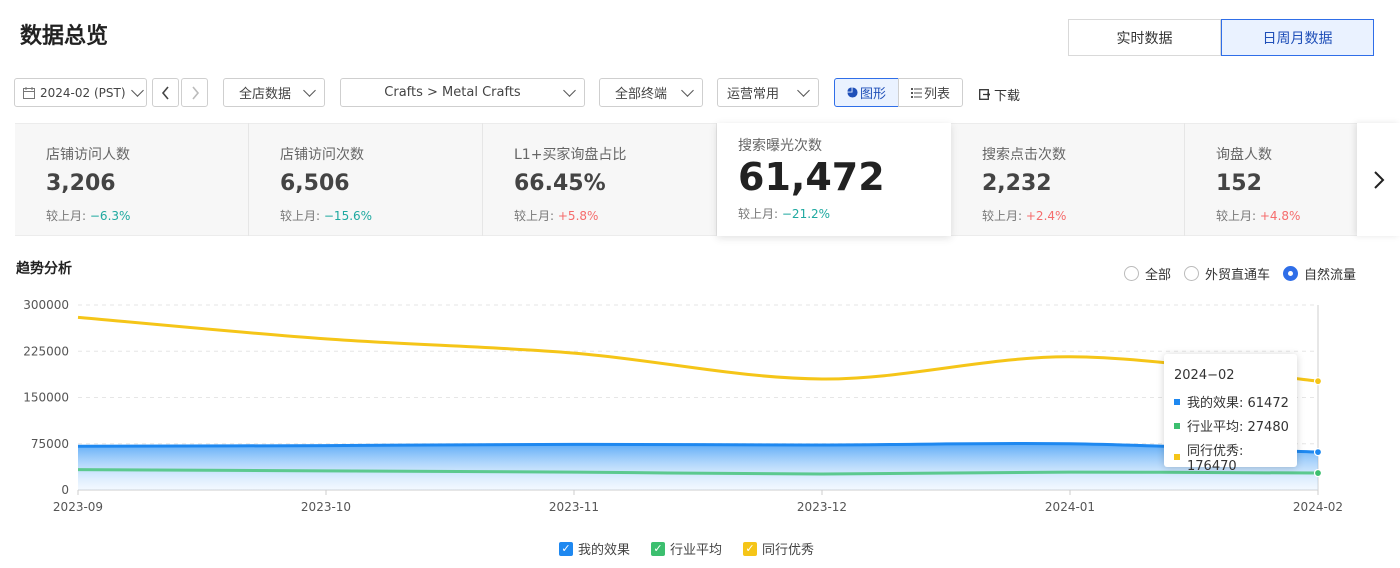 The height and width of the screenshot is (568, 1400). Describe the element at coordinates (872, 94) in the screenshot. I see `chart-view-label: 图形` at that location.